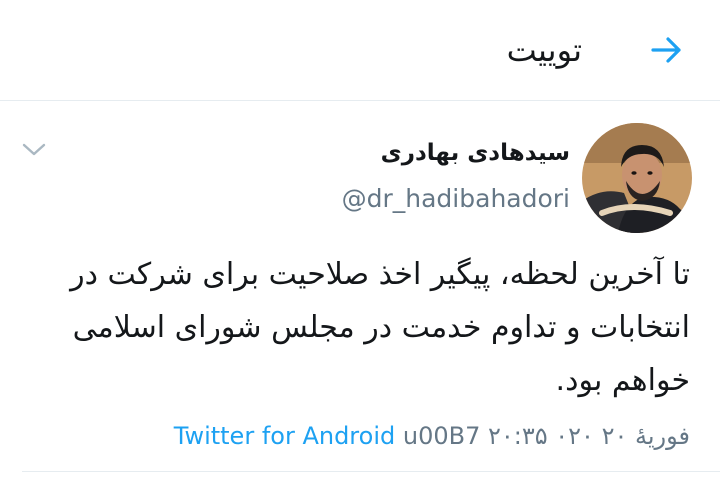 Image resolution: width=720 pixels, height=480 pixels. Describe the element at coordinates (284, 436) in the screenshot. I see `tweet-source-link: Twitter for Android` at that location.